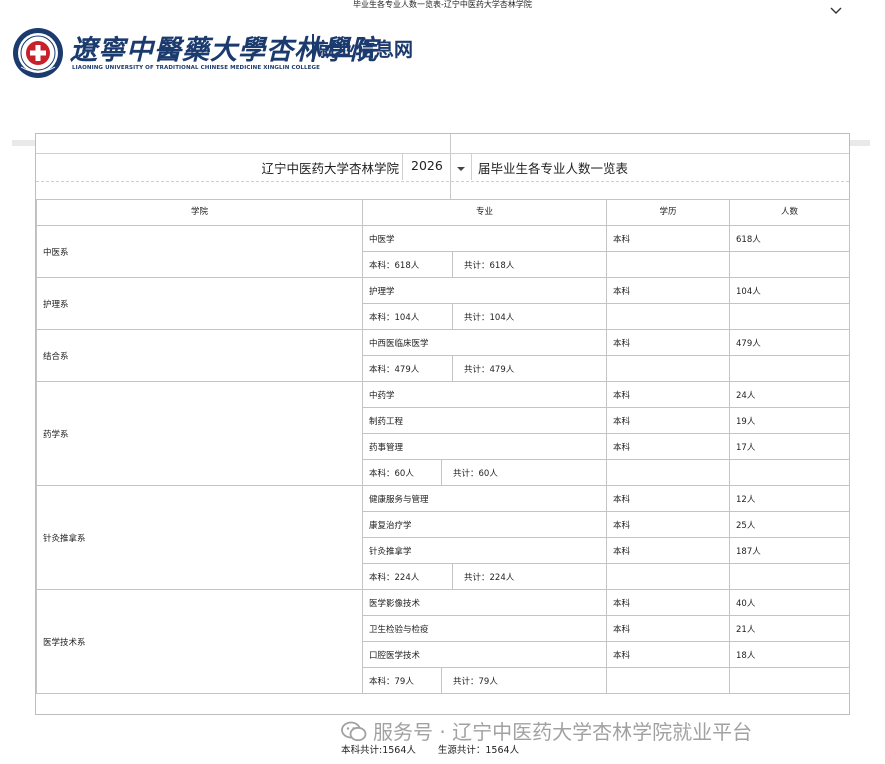  What do you see at coordinates (330, 168) in the screenshot?
I see `college-name: 辽宁中医药大学杏林学院` at bounding box center [330, 168].